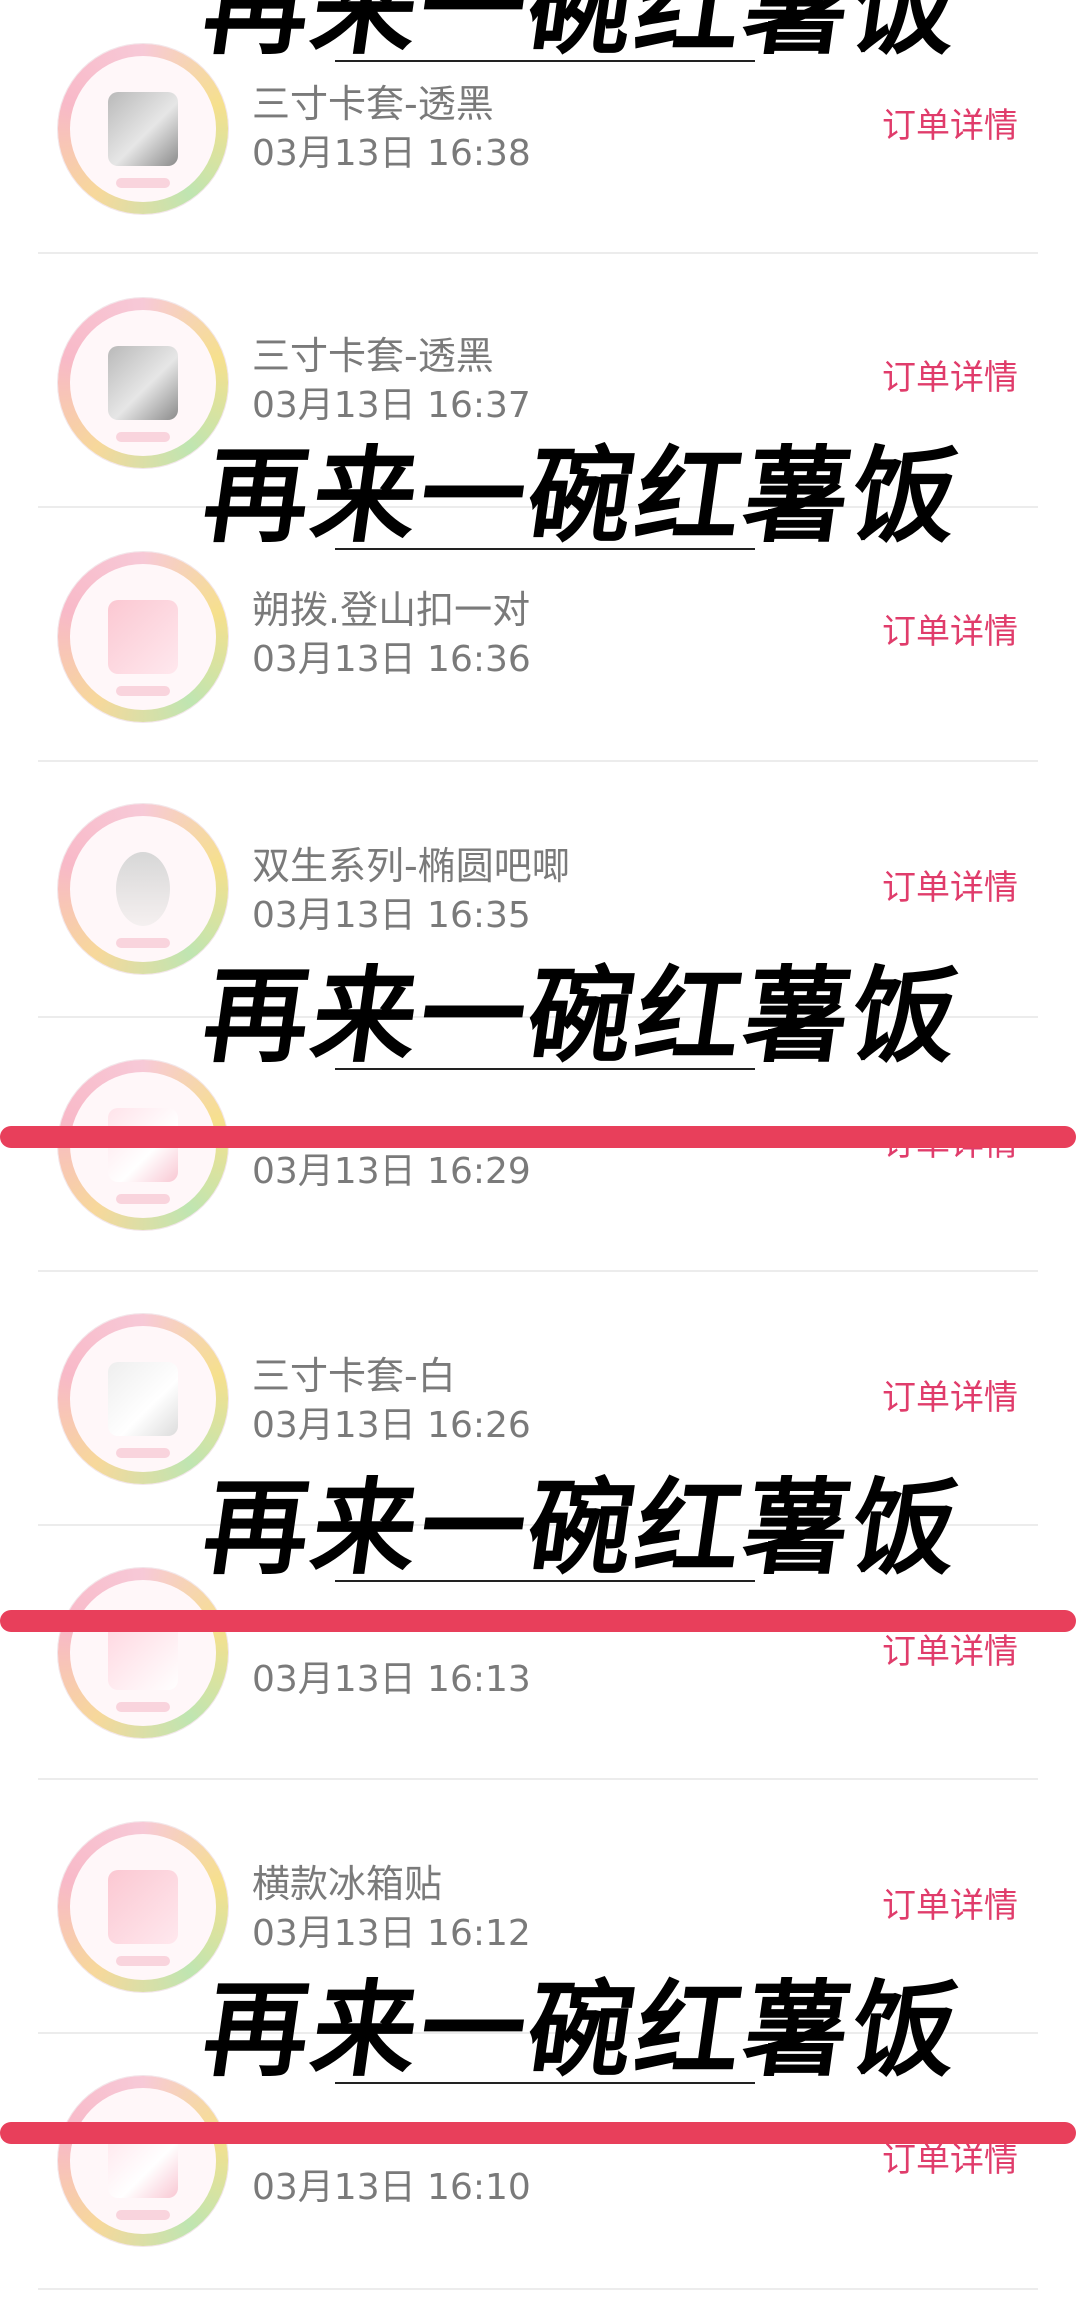 The height and width of the screenshot is (2308, 1076). I want to click on card-sleeve-white-icon, so click(143, 1399).